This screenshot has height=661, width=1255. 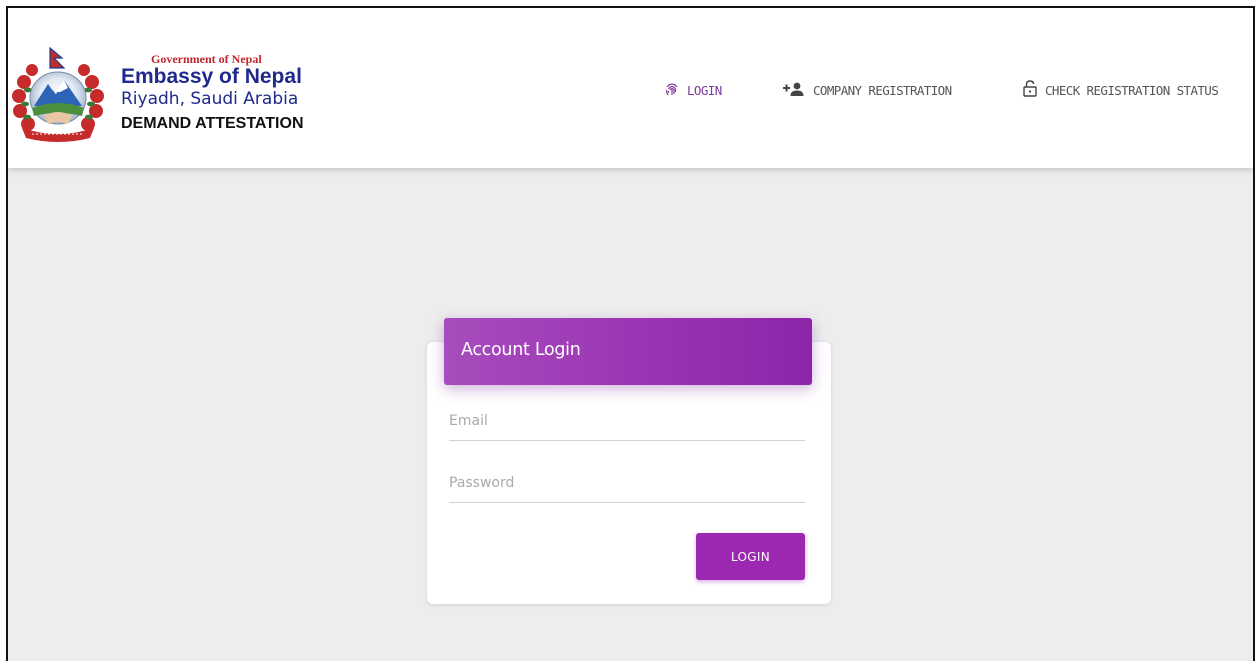 I want to click on nav-company-registration-link: COMPANY REGISTRATION, so click(x=867, y=90).